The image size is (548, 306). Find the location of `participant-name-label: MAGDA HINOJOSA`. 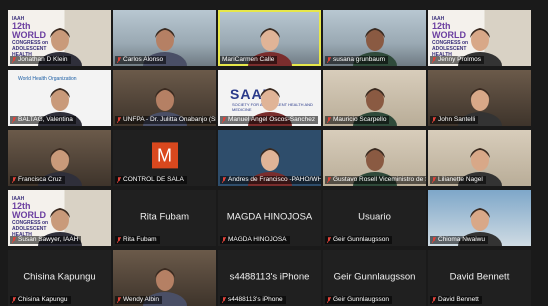

participant-name-label: MAGDA HINOJOSA is located at coordinates (255, 240).